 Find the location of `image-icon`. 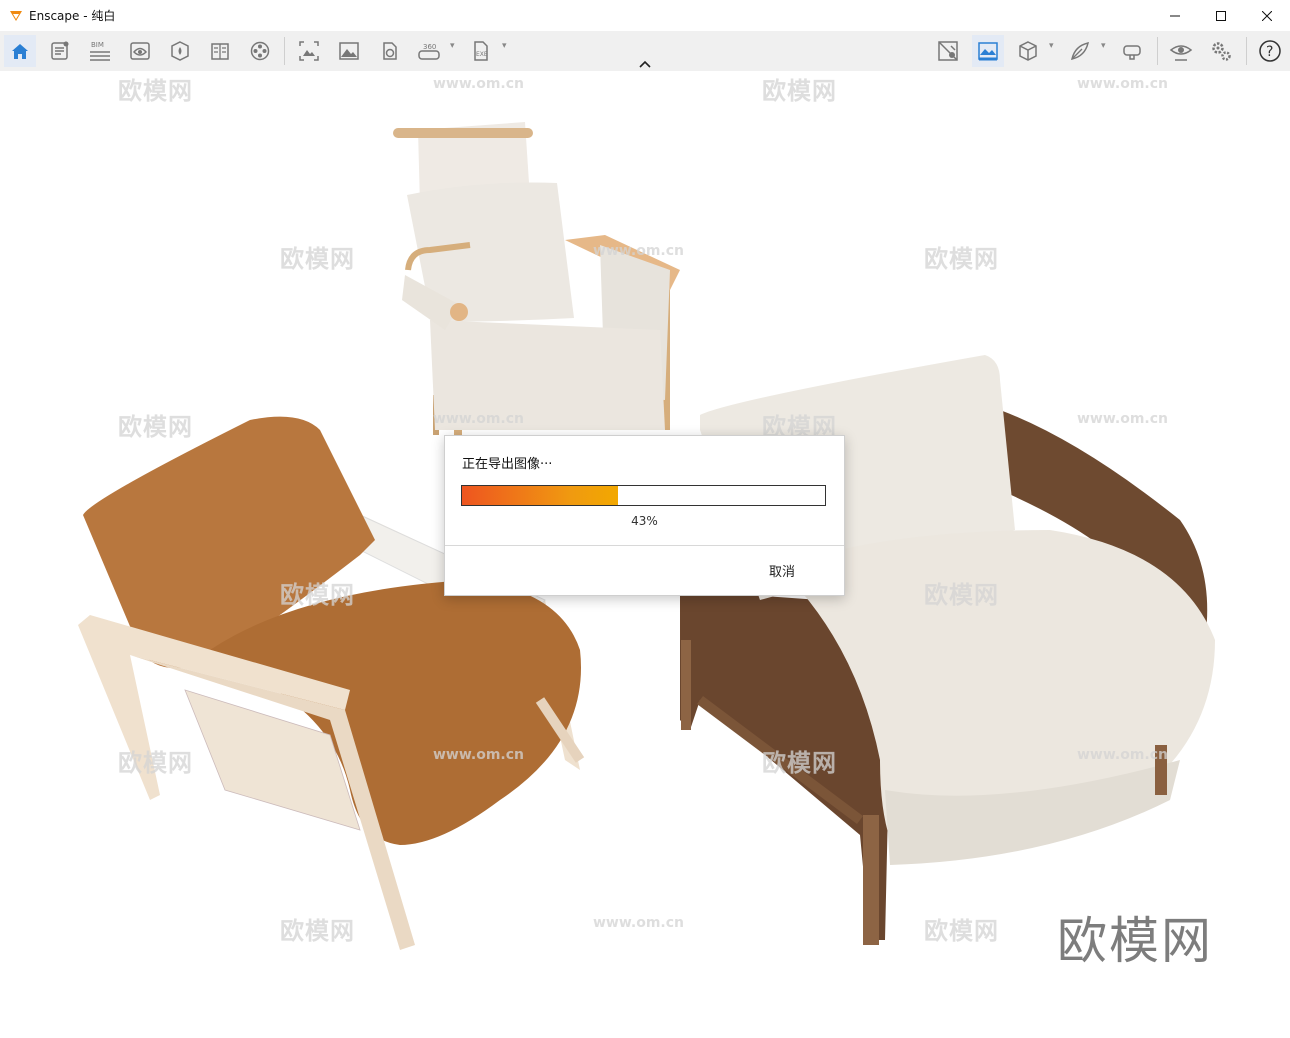

image-icon is located at coordinates (349, 51).